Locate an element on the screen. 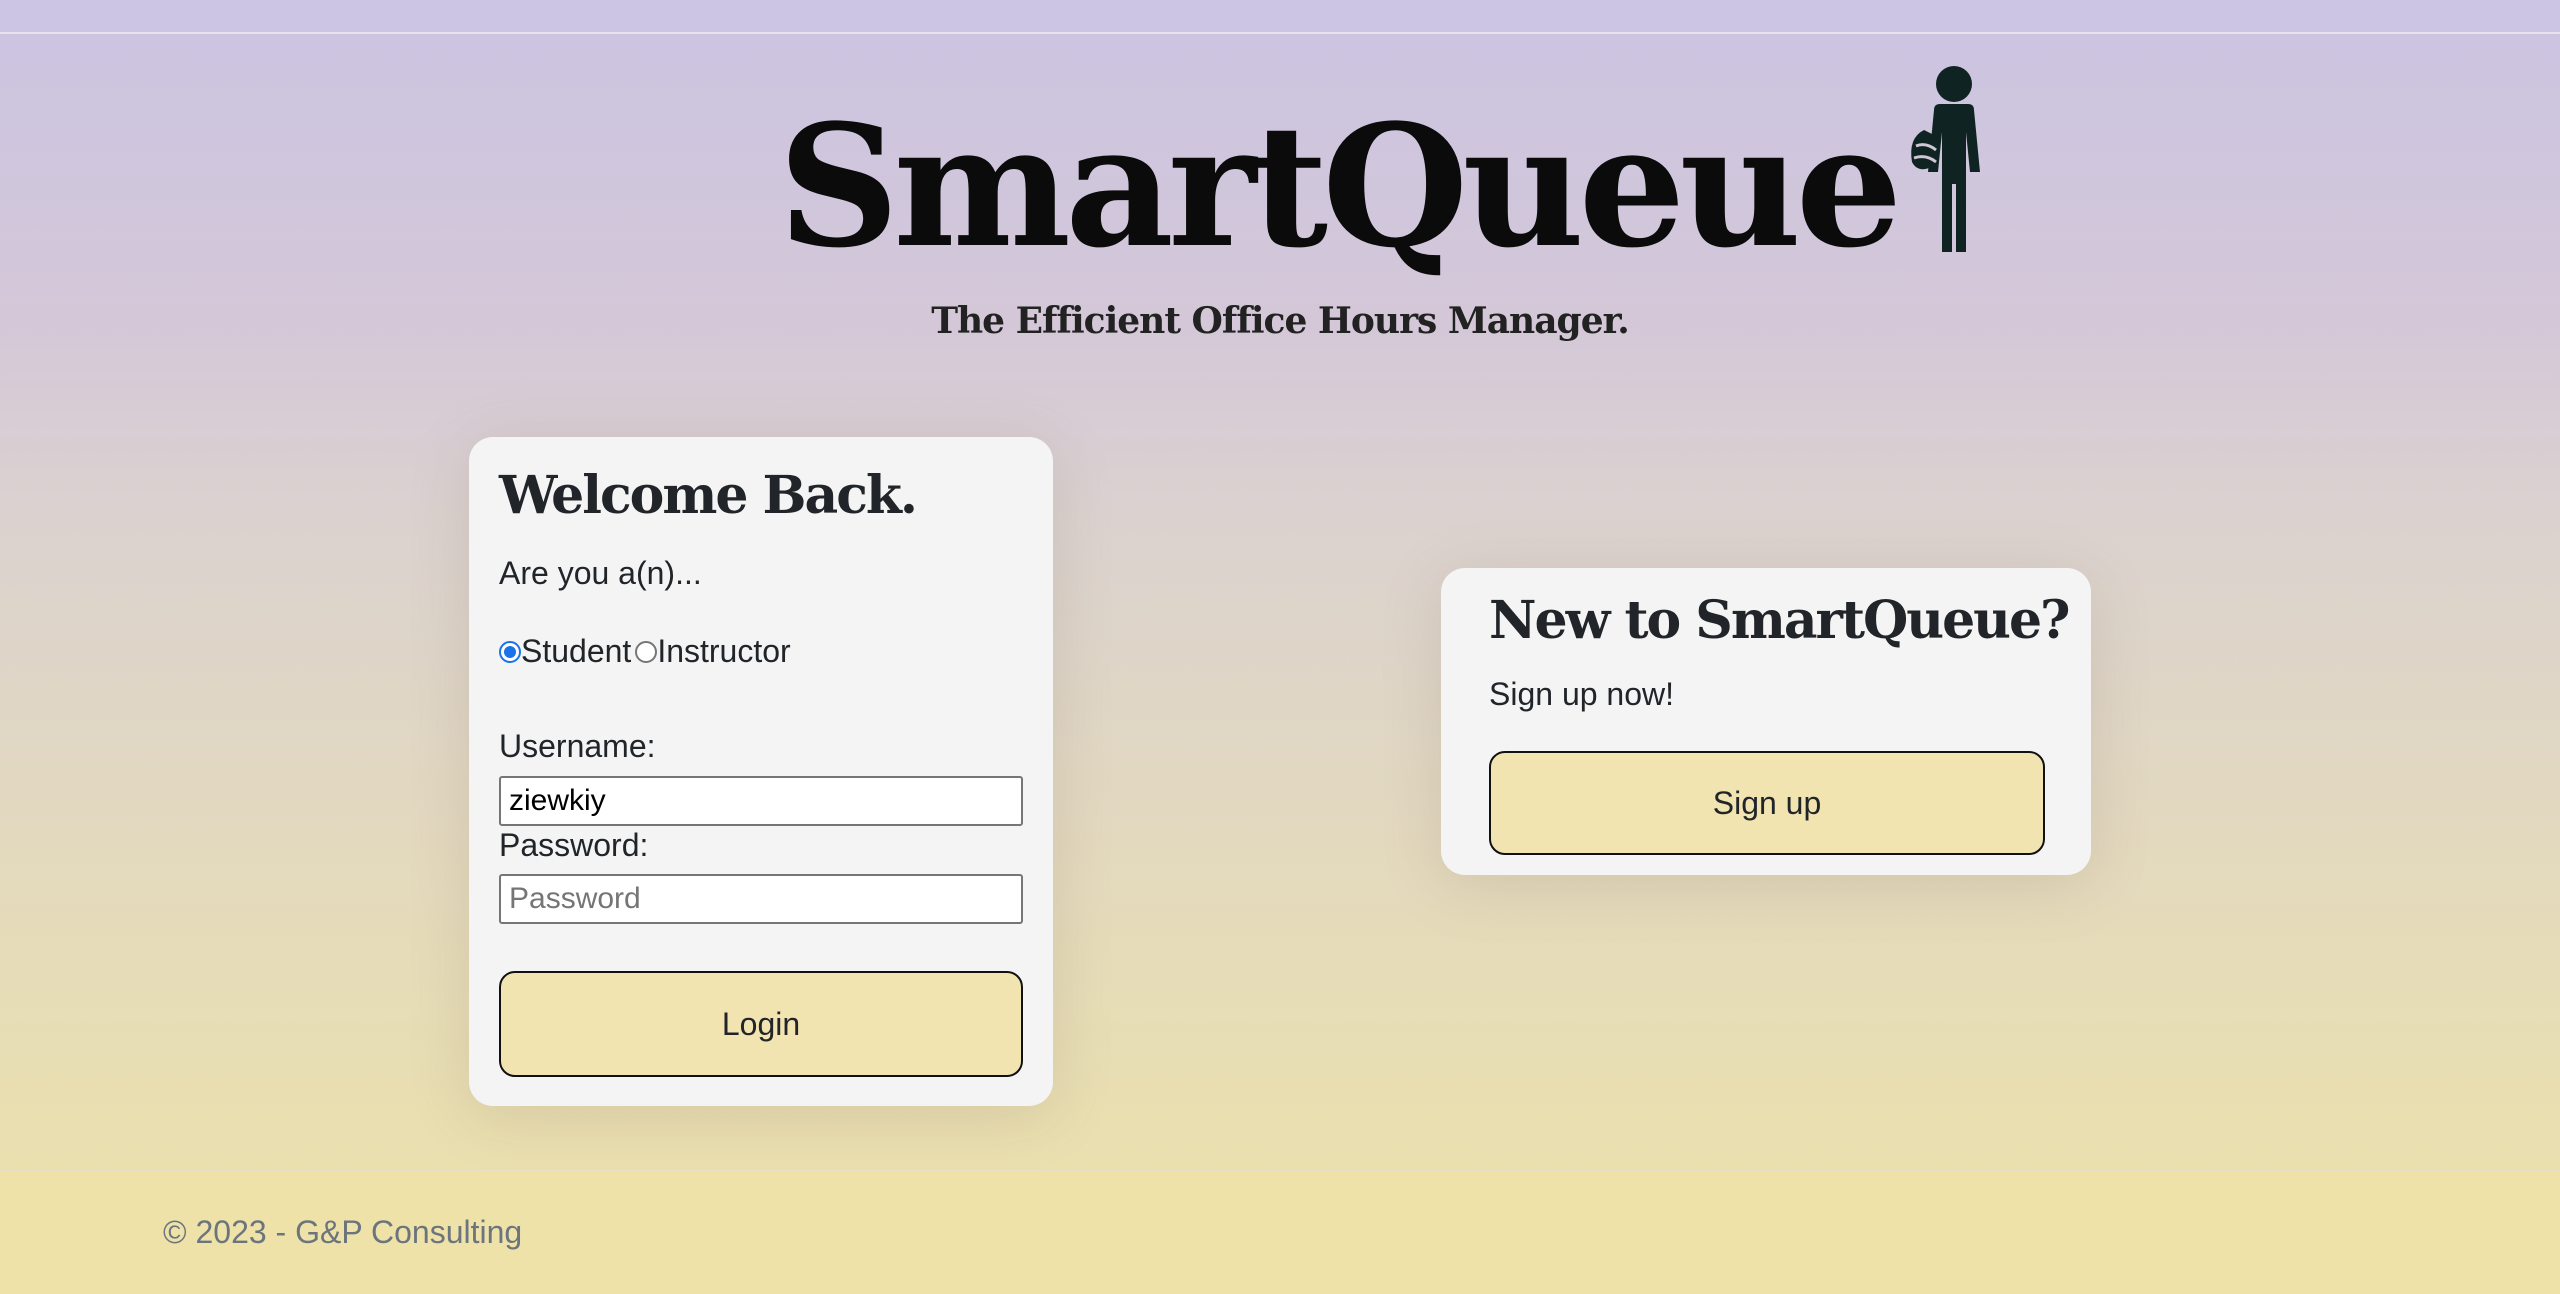 The height and width of the screenshot is (1294, 2560). signup-subtitle: Sign up now! is located at coordinates (1582, 694).